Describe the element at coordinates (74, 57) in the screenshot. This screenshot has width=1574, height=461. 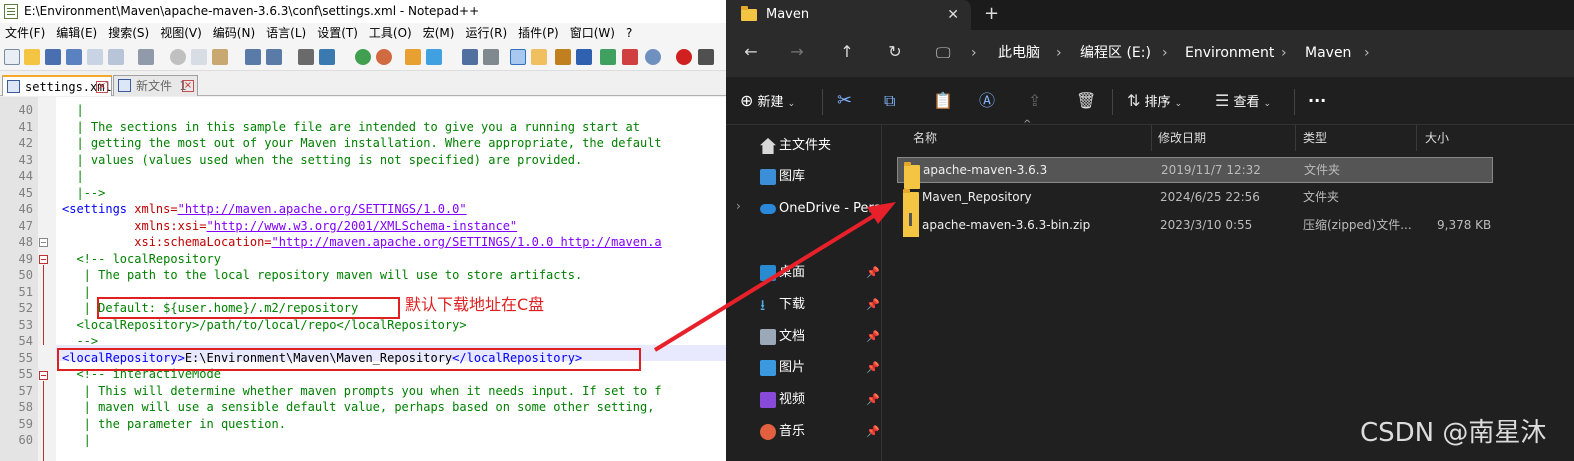
I see `save-all-icon` at that location.